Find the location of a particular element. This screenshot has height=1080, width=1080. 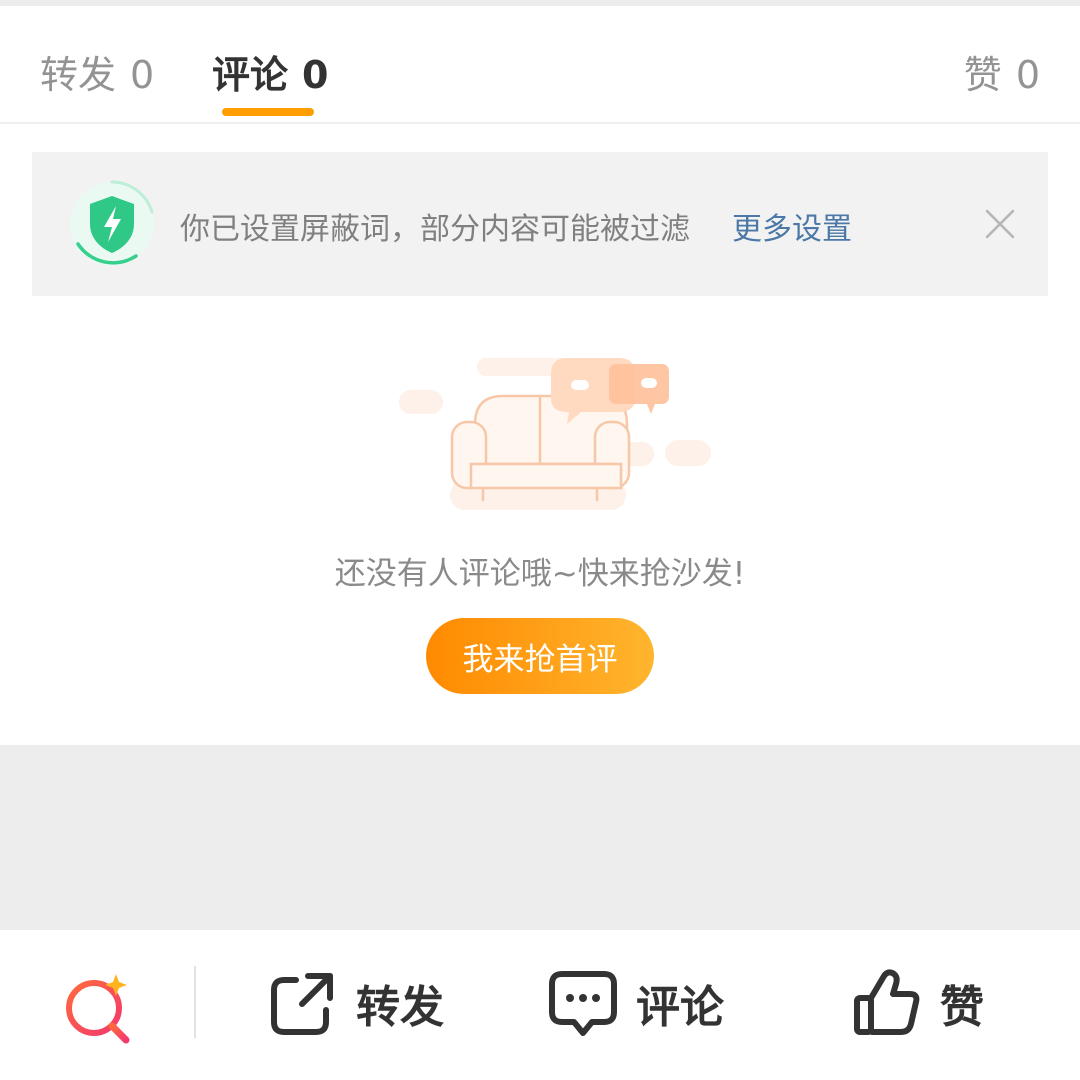

shield-lightning-icon is located at coordinates (112, 223).